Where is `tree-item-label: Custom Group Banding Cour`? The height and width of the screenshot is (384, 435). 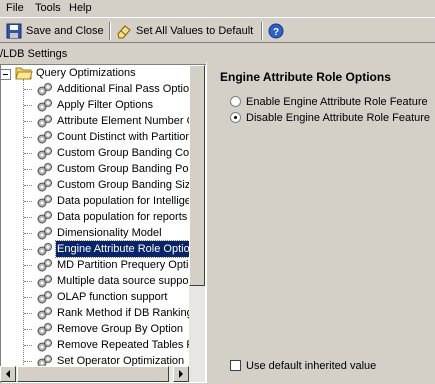
tree-item-label: Custom Group Banding Cour is located at coordinates (128, 153).